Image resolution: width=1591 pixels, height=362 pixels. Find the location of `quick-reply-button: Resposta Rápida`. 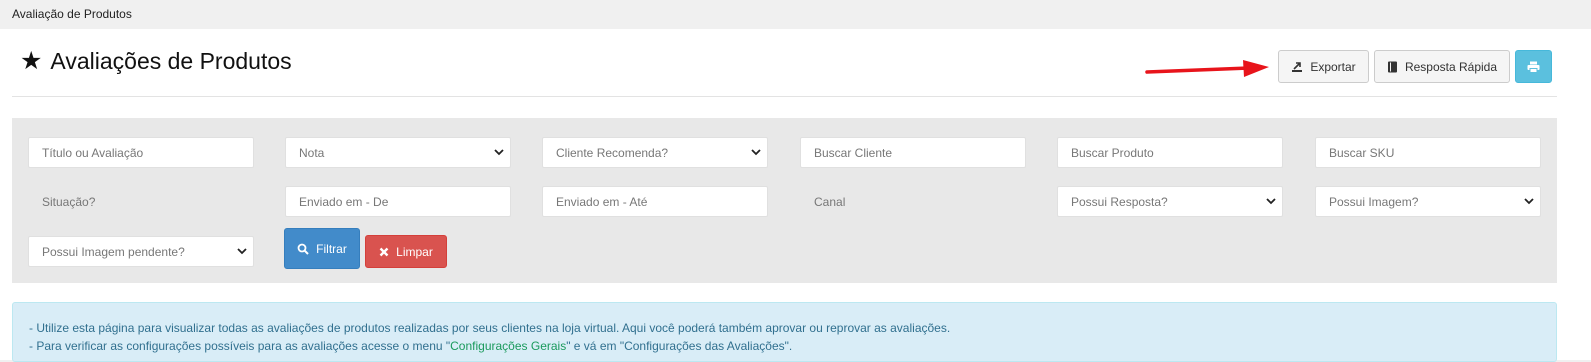

quick-reply-button: Resposta Rápida is located at coordinates (1442, 66).